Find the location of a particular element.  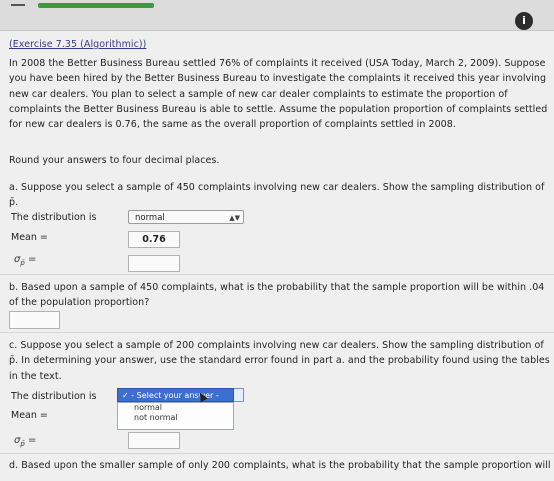

dropdown-option-normal: normal is located at coordinates (175, 408).